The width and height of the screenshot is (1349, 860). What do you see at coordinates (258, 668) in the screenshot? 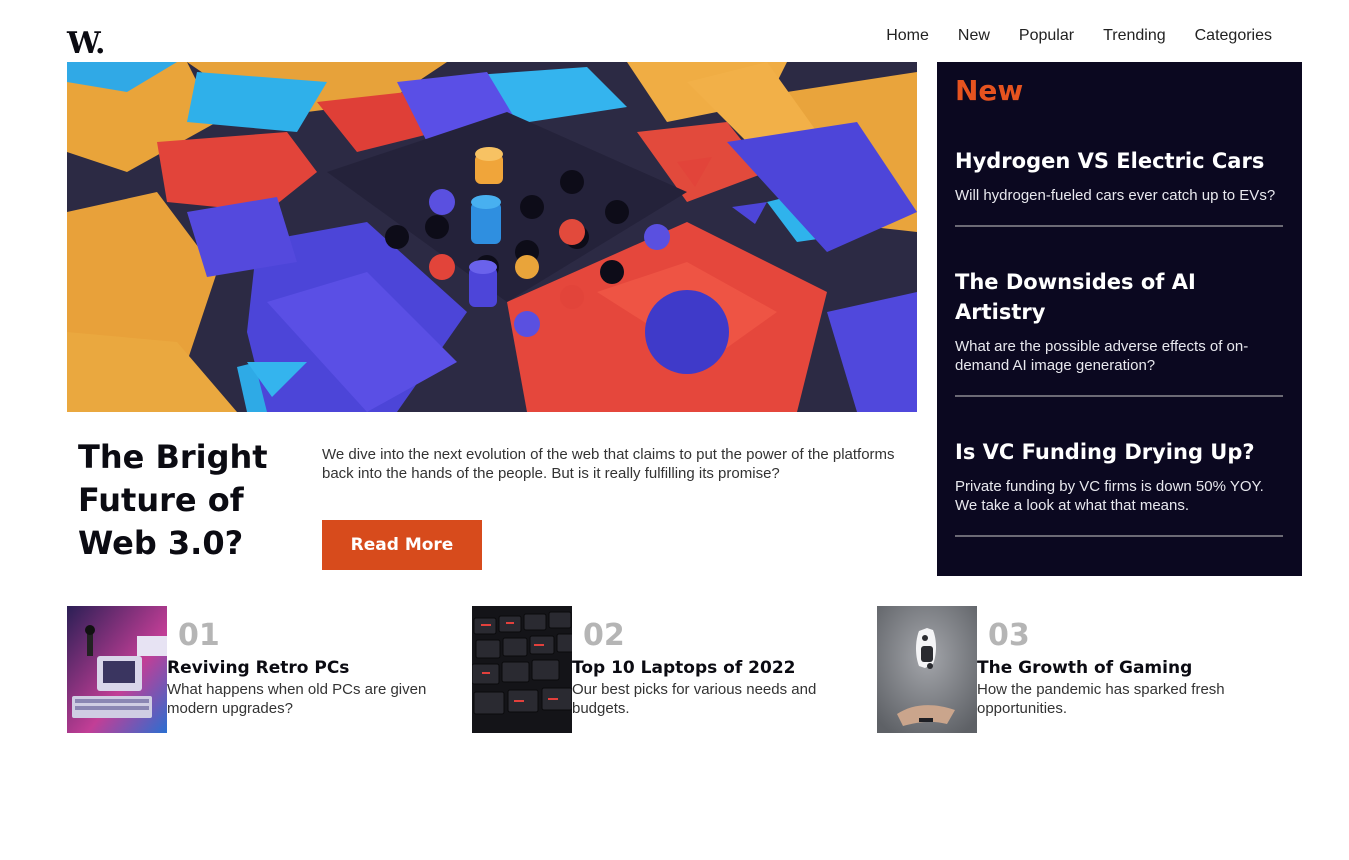
I see `card-title: Reviving Retro PCs` at bounding box center [258, 668].